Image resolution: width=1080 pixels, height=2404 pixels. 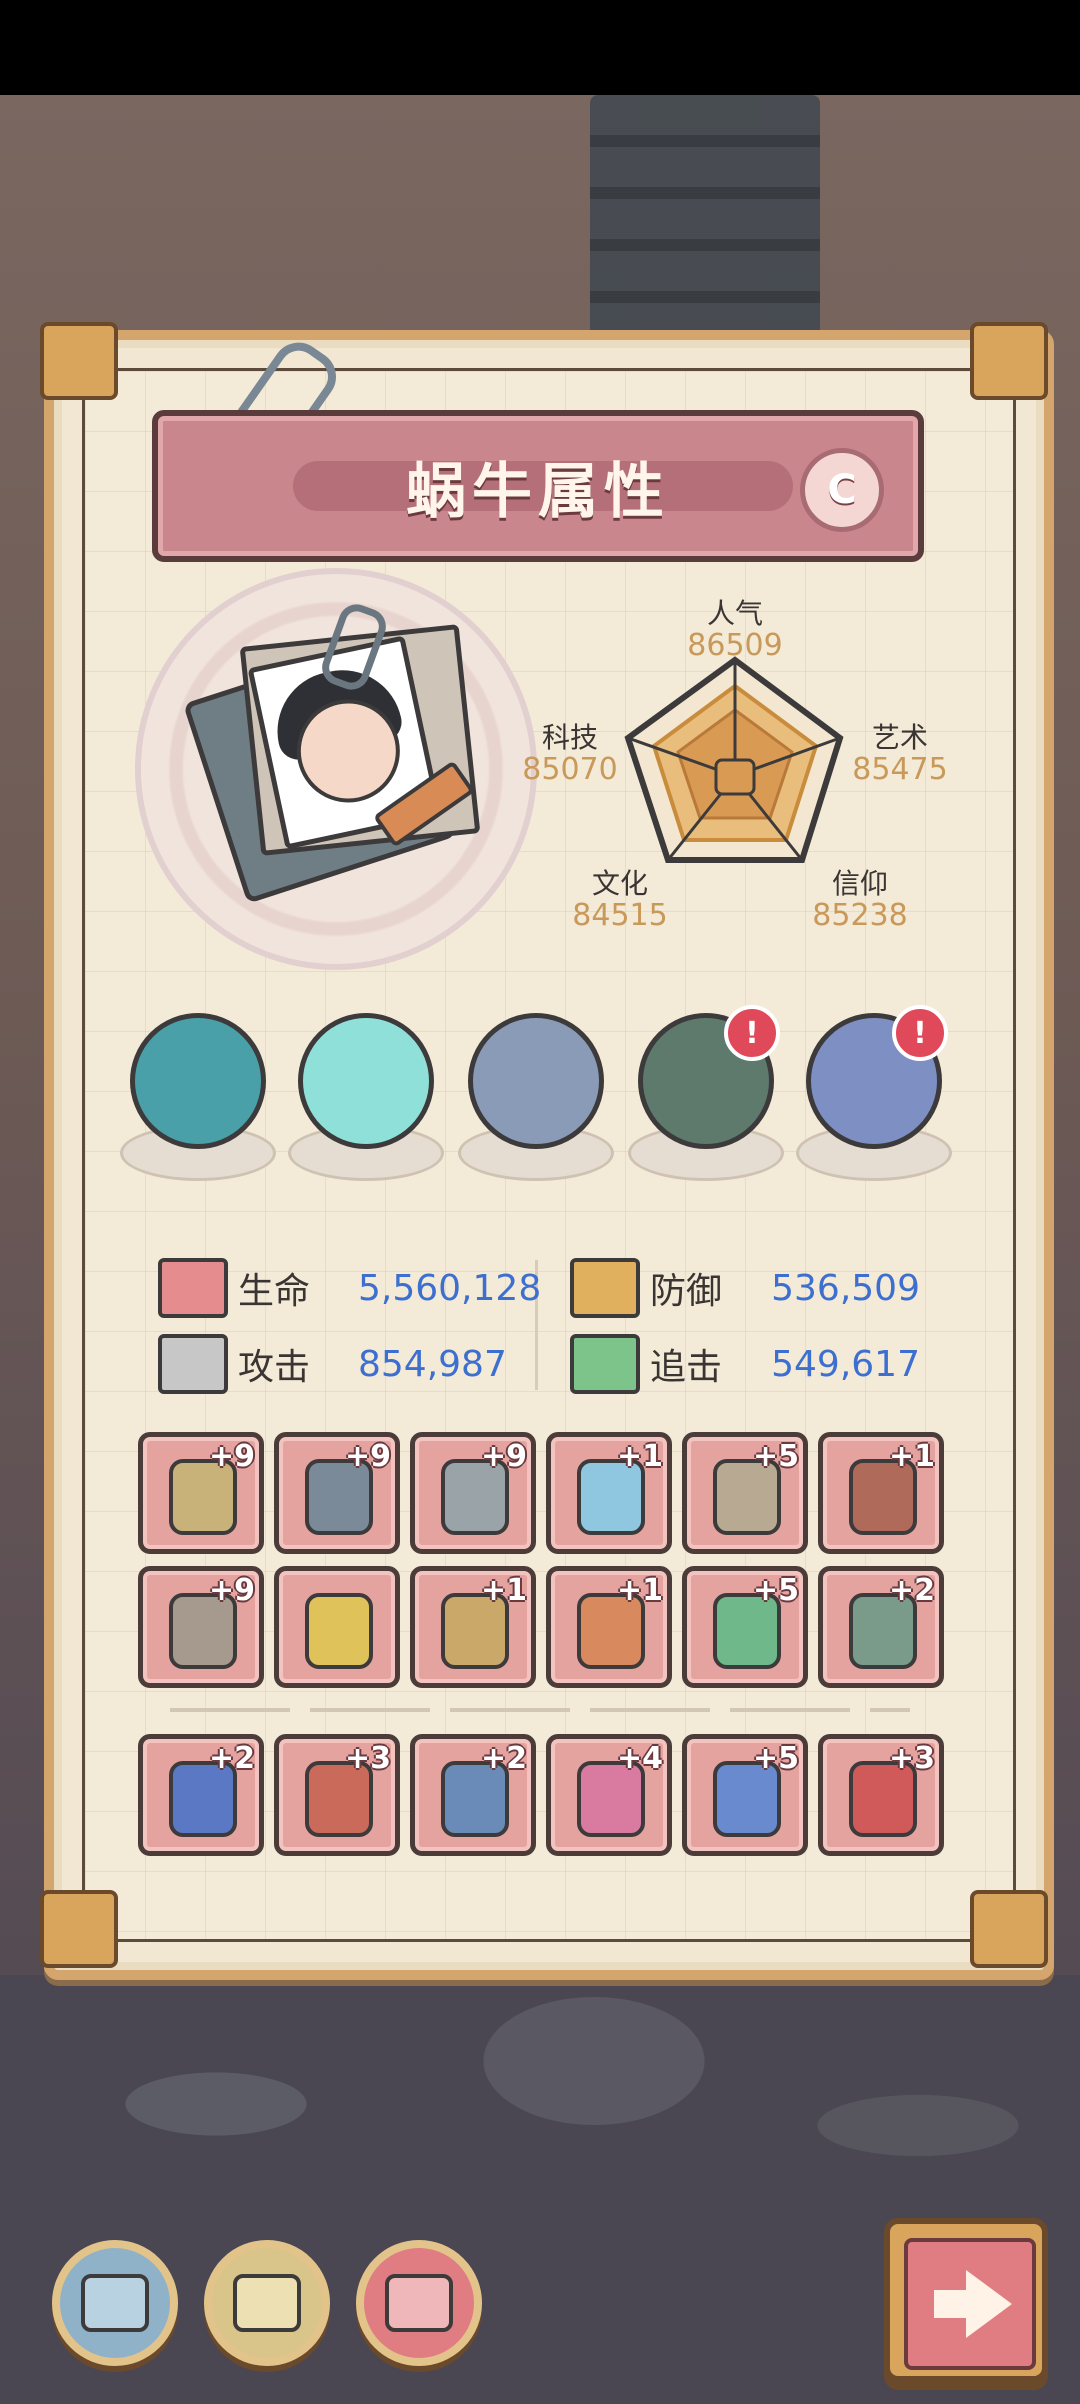 I want to click on pink-brain-button, so click(x=419, y=2303).